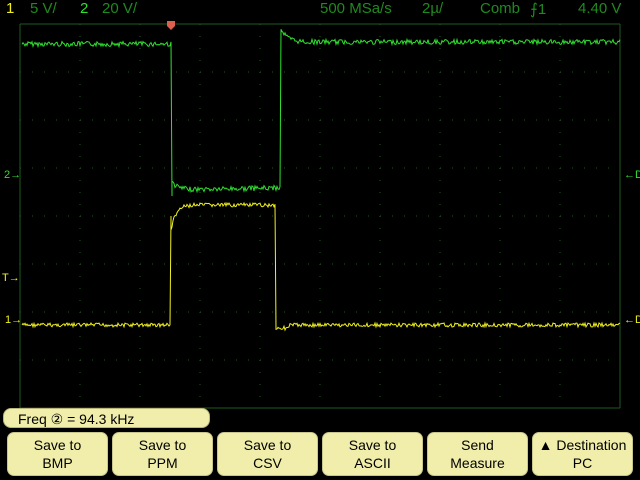  Describe the element at coordinates (477, 463) in the screenshot. I see `button-label-line2: Measure` at that location.